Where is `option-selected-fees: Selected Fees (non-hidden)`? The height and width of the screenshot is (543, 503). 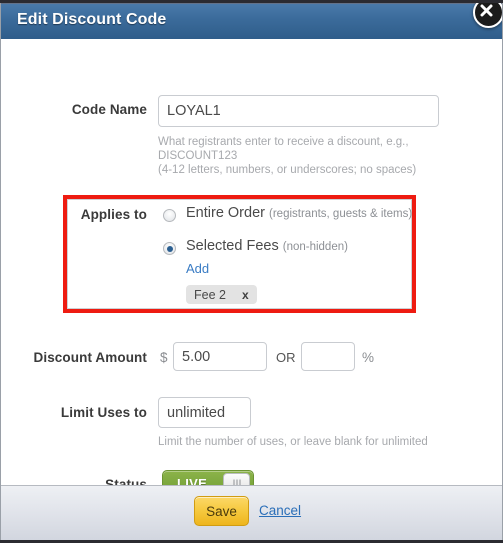 option-selected-fees: Selected Fees (non-hidden) is located at coordinates (267, 246).